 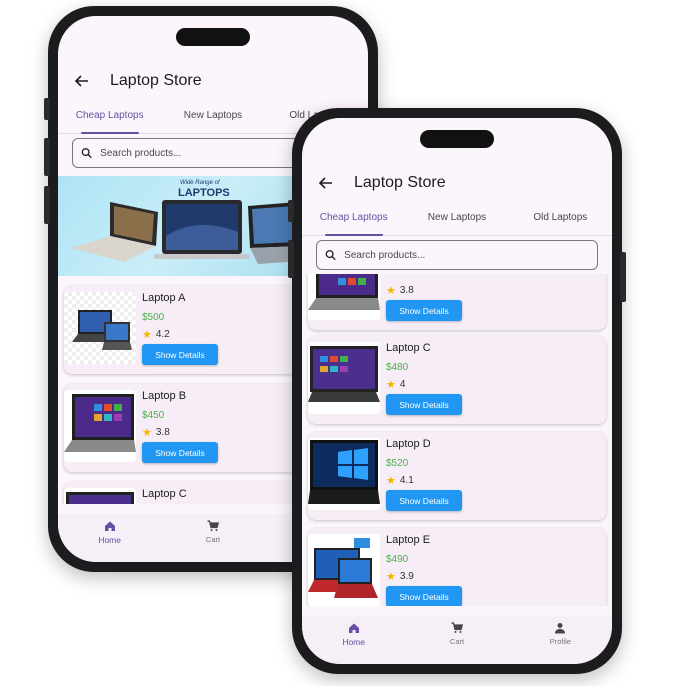 I want to click on rating-value: 4, so click(x=402, y=384).